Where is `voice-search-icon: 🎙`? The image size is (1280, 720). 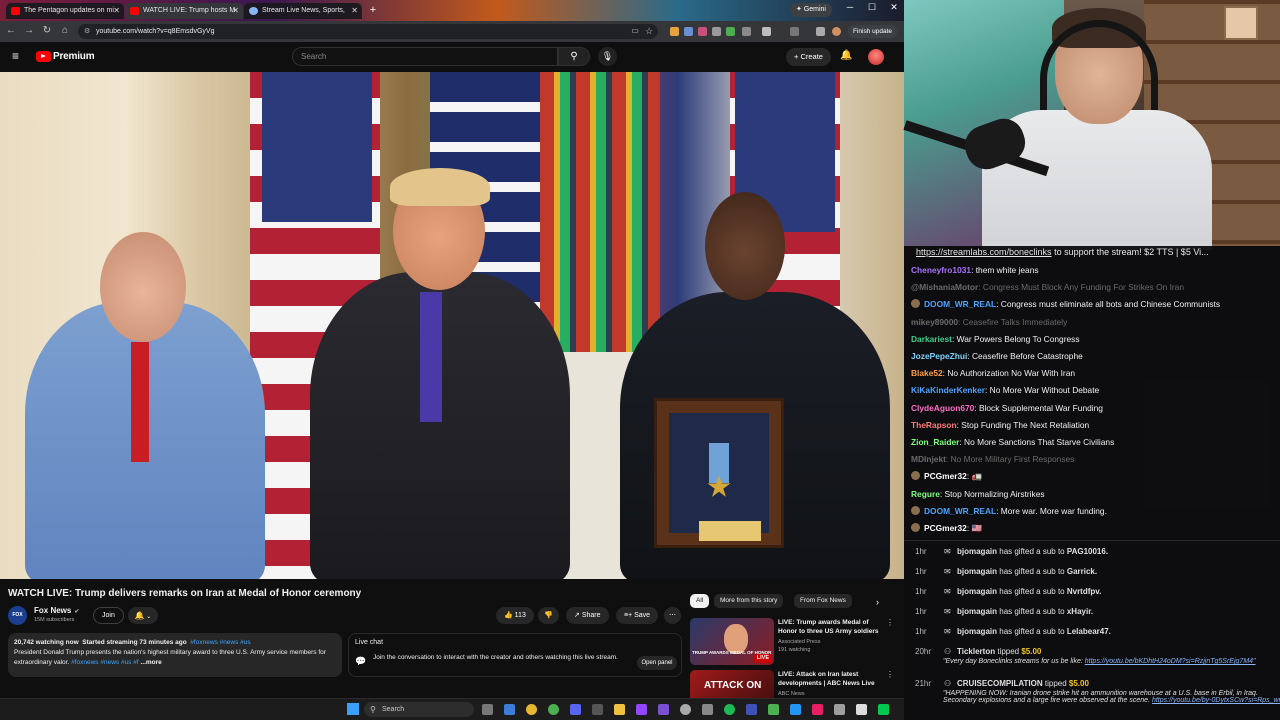
voice-search-icon: 🎙 is located at coordinates (607, 56).